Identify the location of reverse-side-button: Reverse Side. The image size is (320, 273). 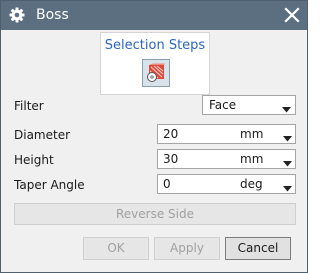
(155, 214).